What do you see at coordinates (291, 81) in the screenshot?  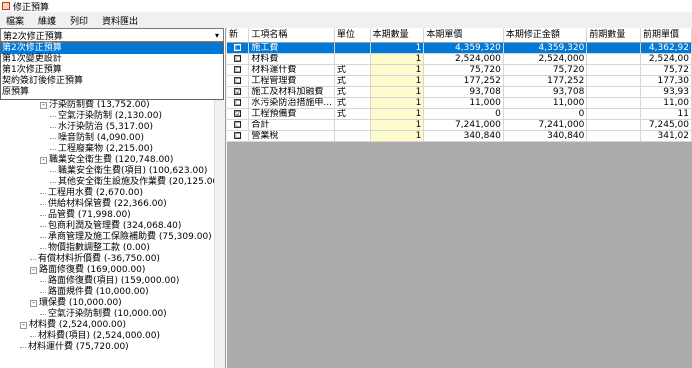 I see `cell-name: 工程管理費` at bounding box center [291, 81].